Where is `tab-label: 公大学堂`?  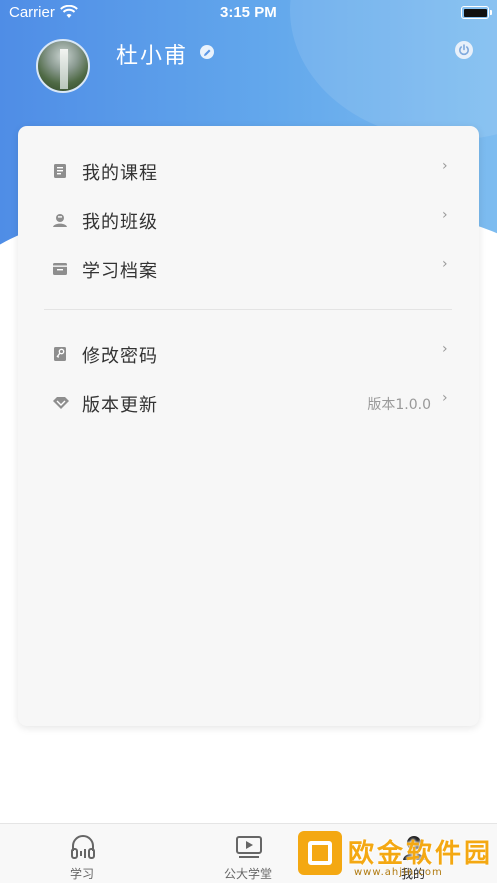 tab-label: 公大学堂 is located at coordinates (247, 874).